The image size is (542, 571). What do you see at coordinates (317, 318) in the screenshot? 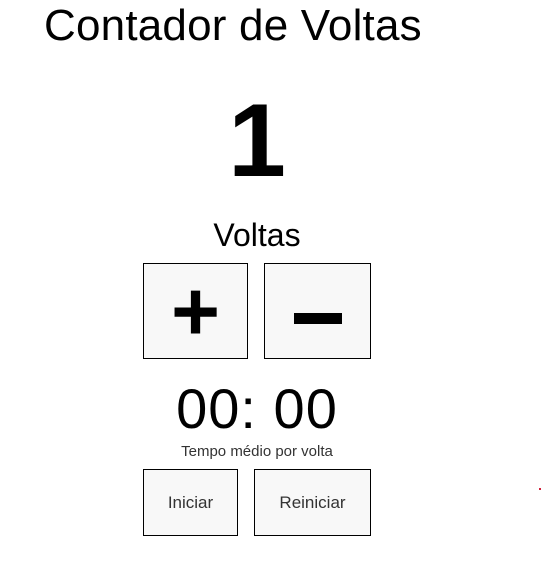
I see `minus-icon` at bounding box center [317, 318].